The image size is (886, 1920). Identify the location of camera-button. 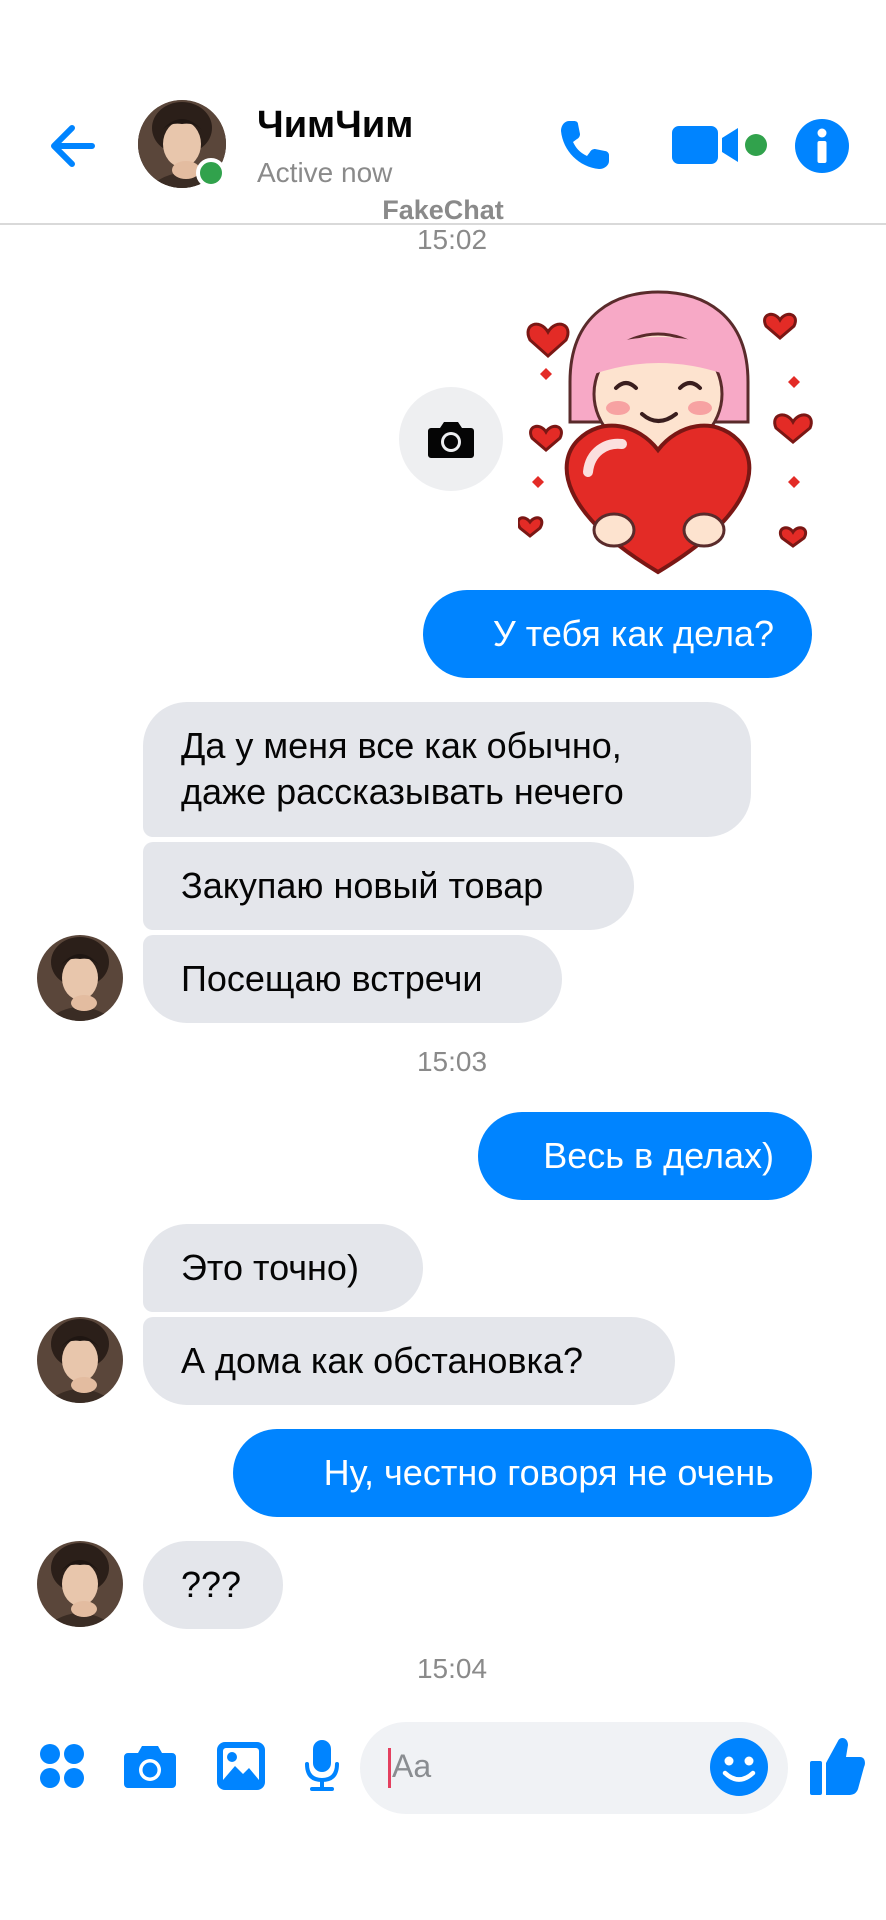
(451, 439).